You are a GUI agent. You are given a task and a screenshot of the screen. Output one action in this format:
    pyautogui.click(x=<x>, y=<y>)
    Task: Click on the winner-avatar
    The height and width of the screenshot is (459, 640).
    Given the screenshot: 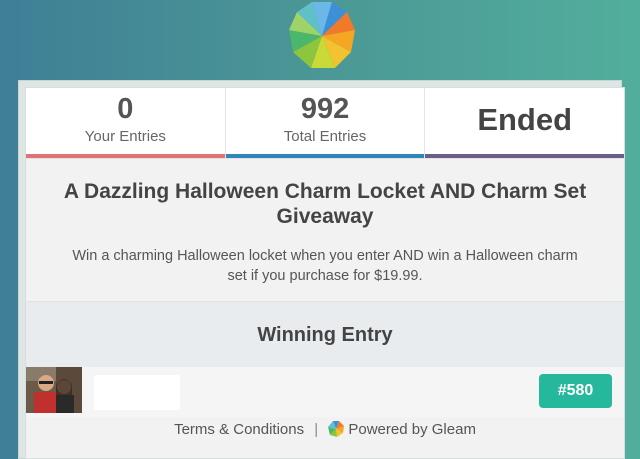 What is the action you would take?
    pyautogui.click(x=54, y=390)
    